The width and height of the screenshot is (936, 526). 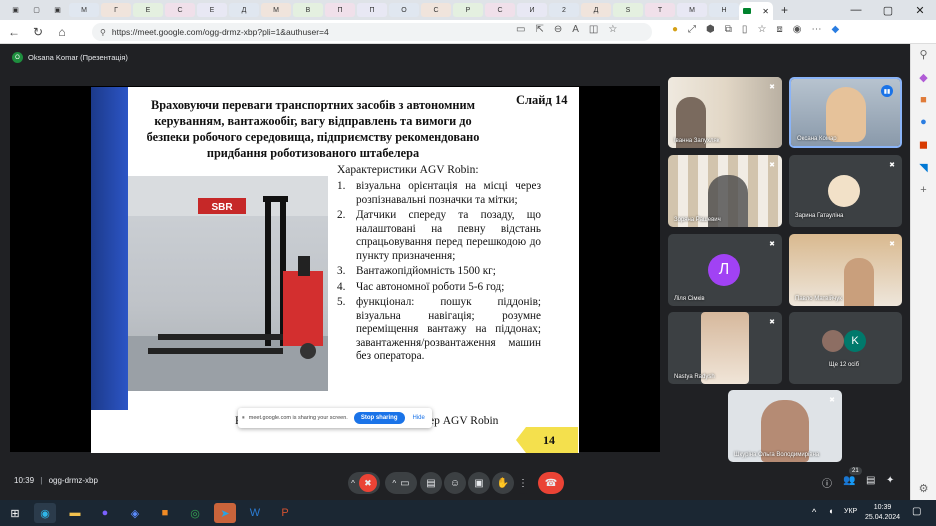 I want to click on avatar: Л, so click(x=724, y=270).